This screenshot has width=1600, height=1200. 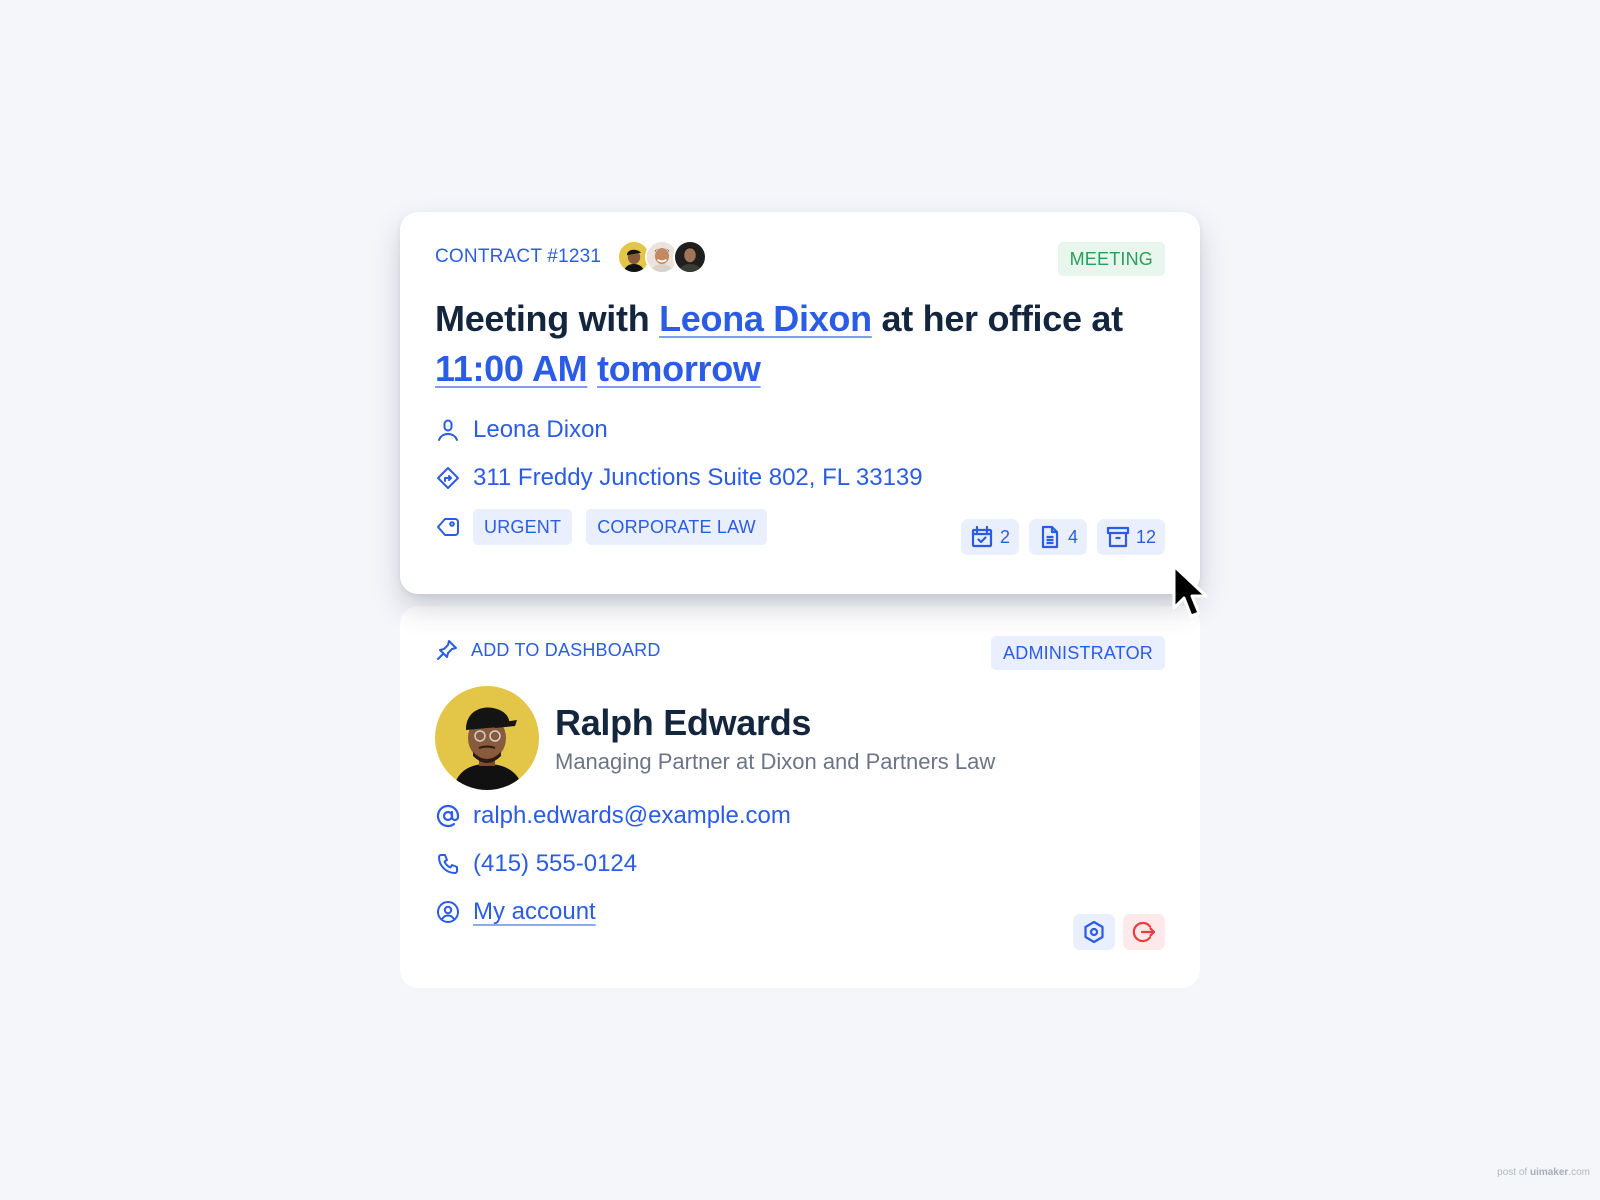 I want to click on email-link: ralph.edwards@example.com, so click(x=632, y=816).